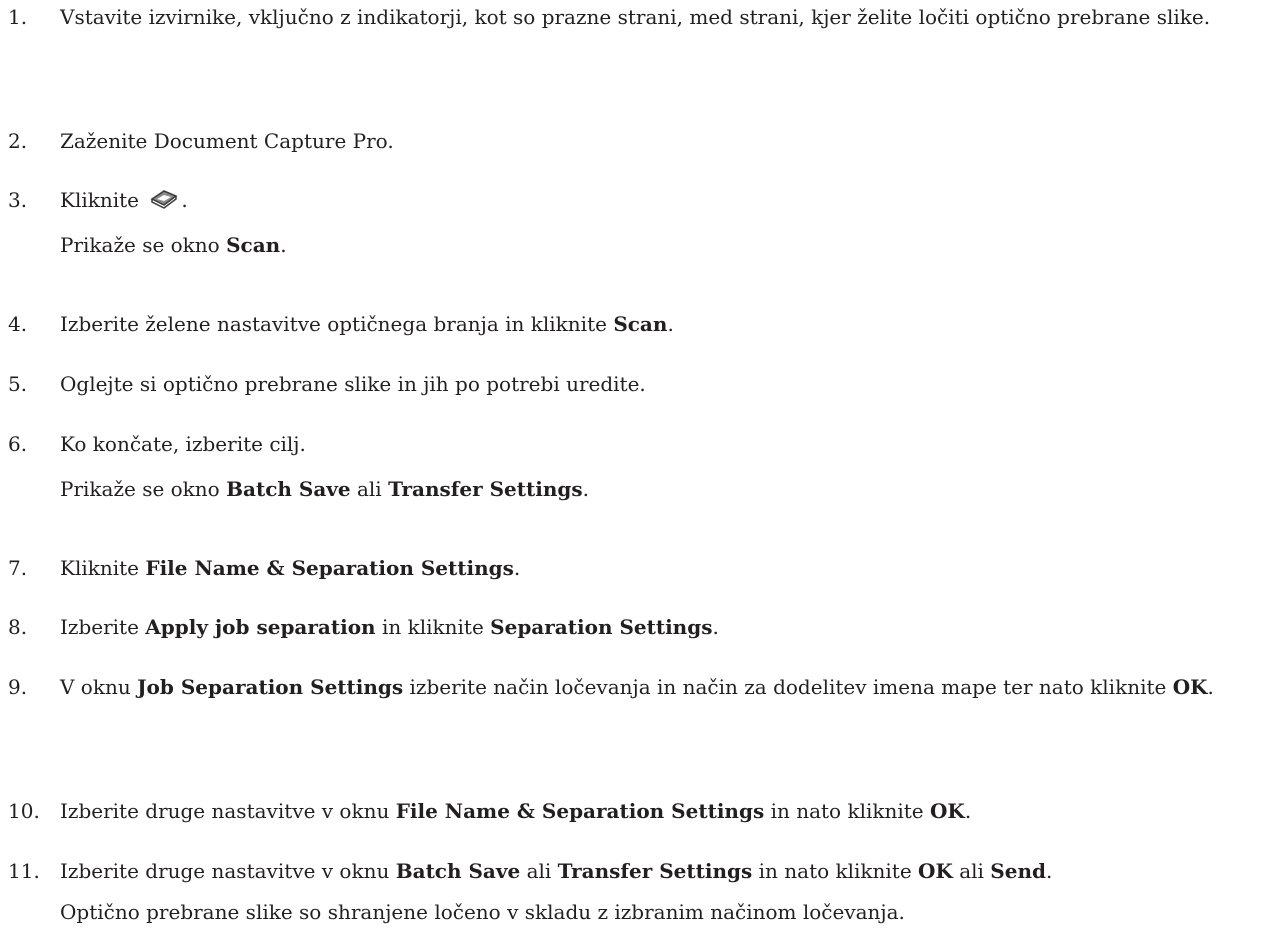 This screenshot has height=933, width=1261. I want to click on step-number: 10., so click(24, 811).